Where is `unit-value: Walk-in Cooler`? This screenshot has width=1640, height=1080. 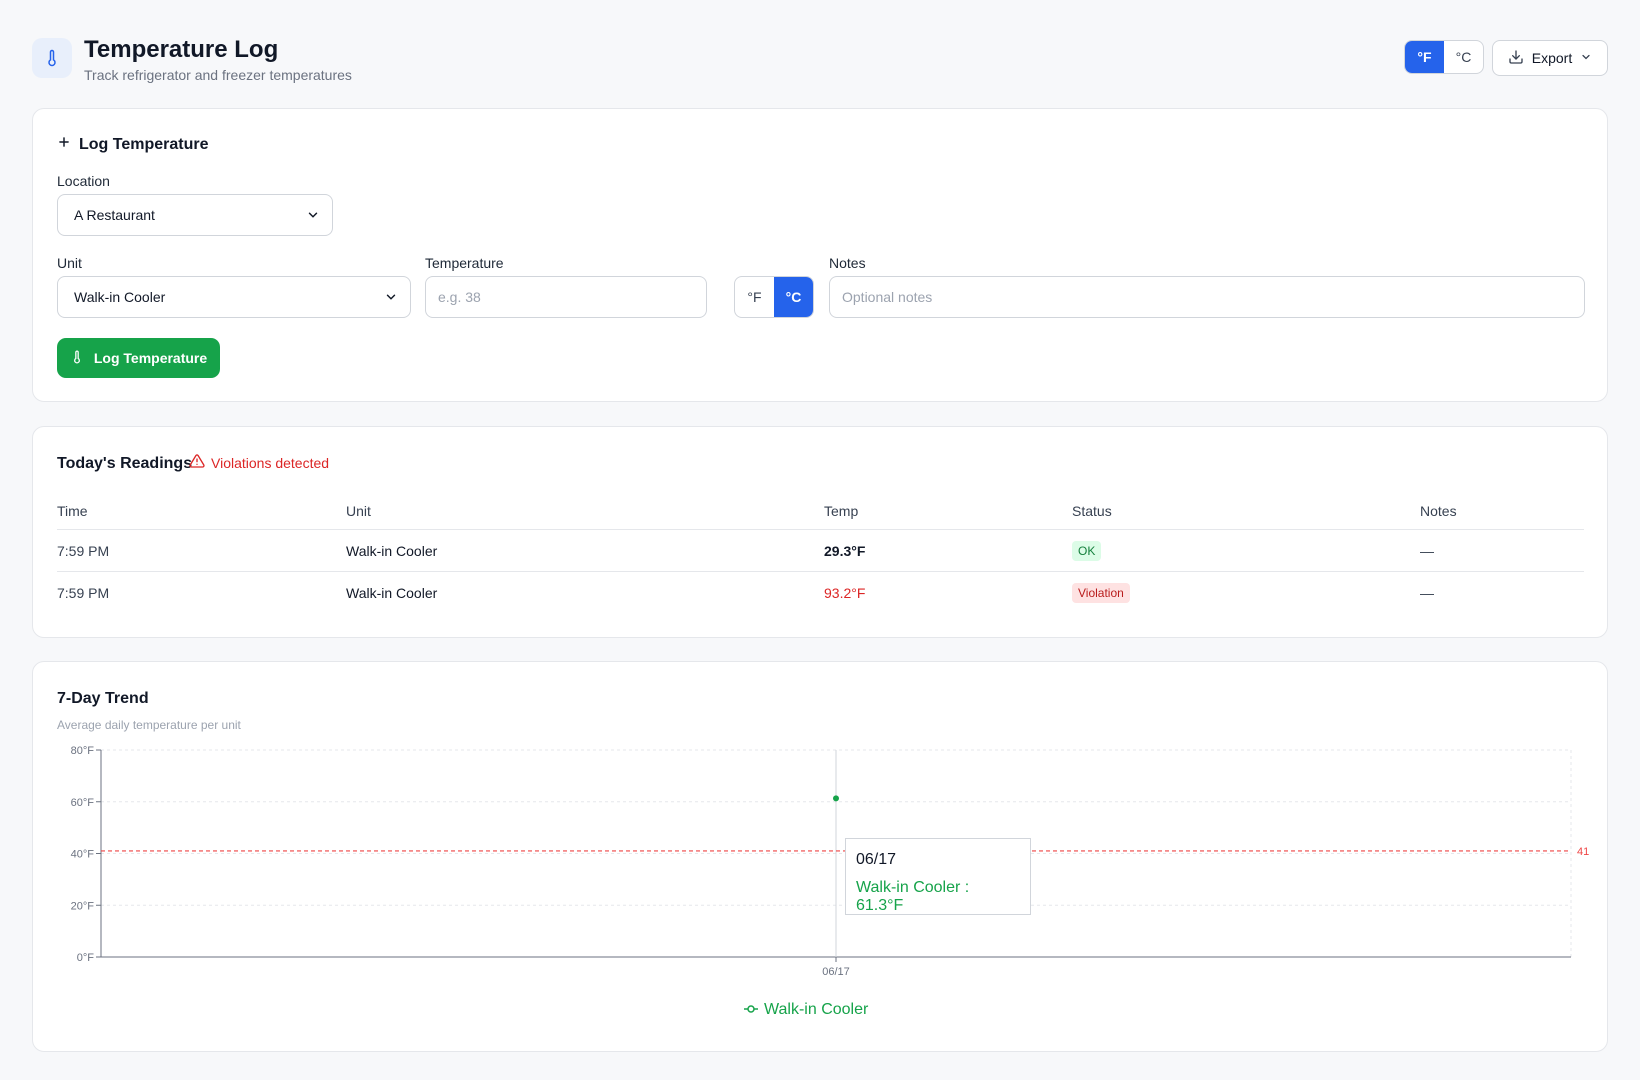
unit-value: Walk-in Cooler is located at coordinates (120, 297).